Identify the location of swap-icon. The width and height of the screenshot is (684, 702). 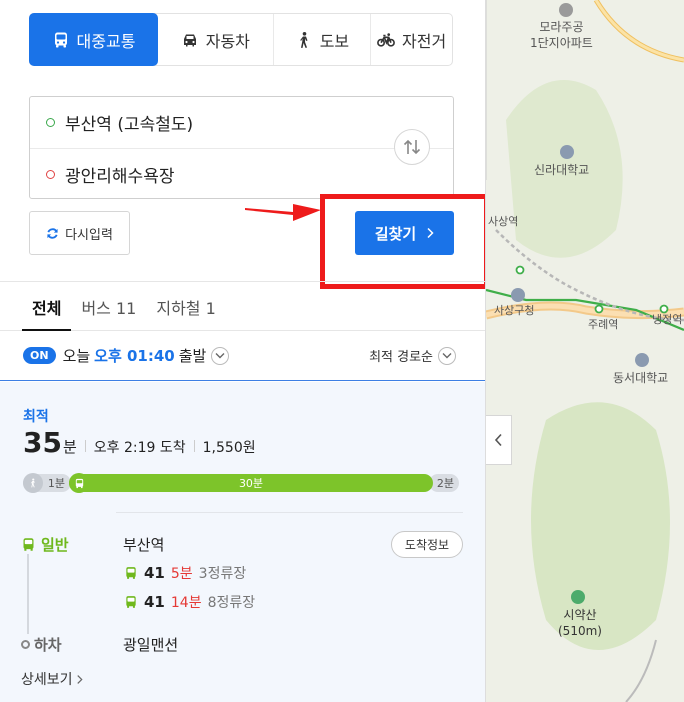
(412, 147).